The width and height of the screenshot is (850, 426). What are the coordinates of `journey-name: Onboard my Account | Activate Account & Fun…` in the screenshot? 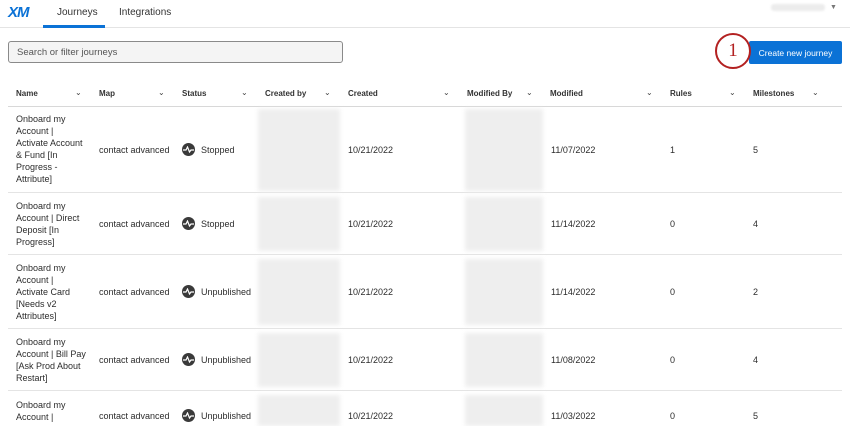 It's located at (52, 149).